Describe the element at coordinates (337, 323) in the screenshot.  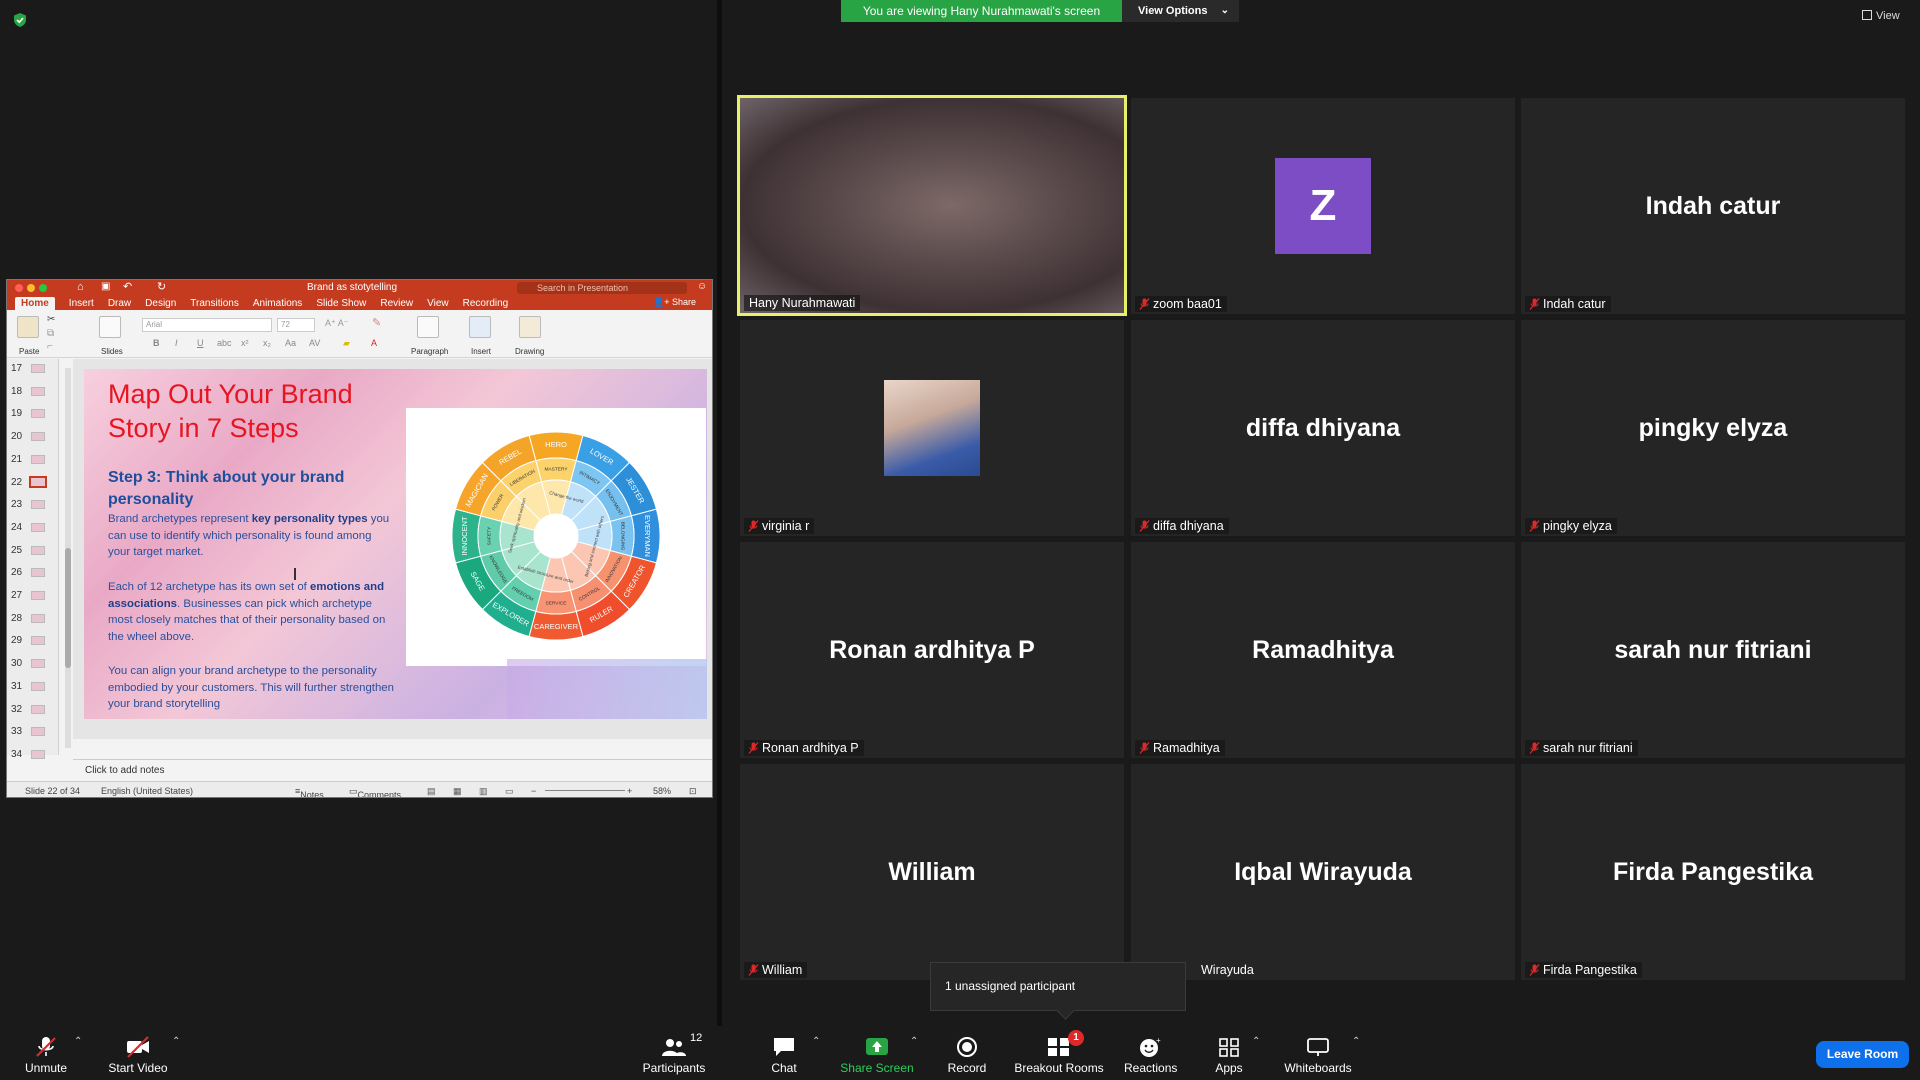
I see `increase-font-icon: A⁺ A⁻` at that location.